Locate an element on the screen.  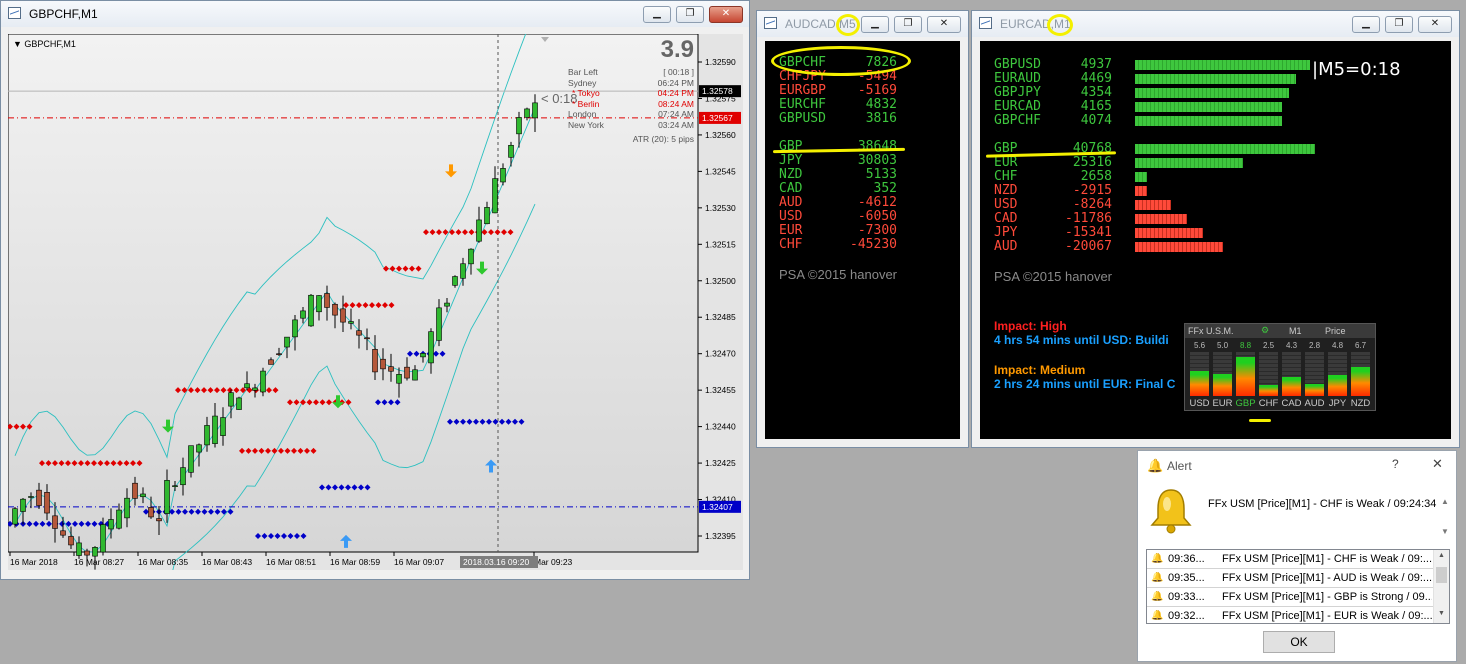
pair-value: 3816 is located at coordinates (881, 118).